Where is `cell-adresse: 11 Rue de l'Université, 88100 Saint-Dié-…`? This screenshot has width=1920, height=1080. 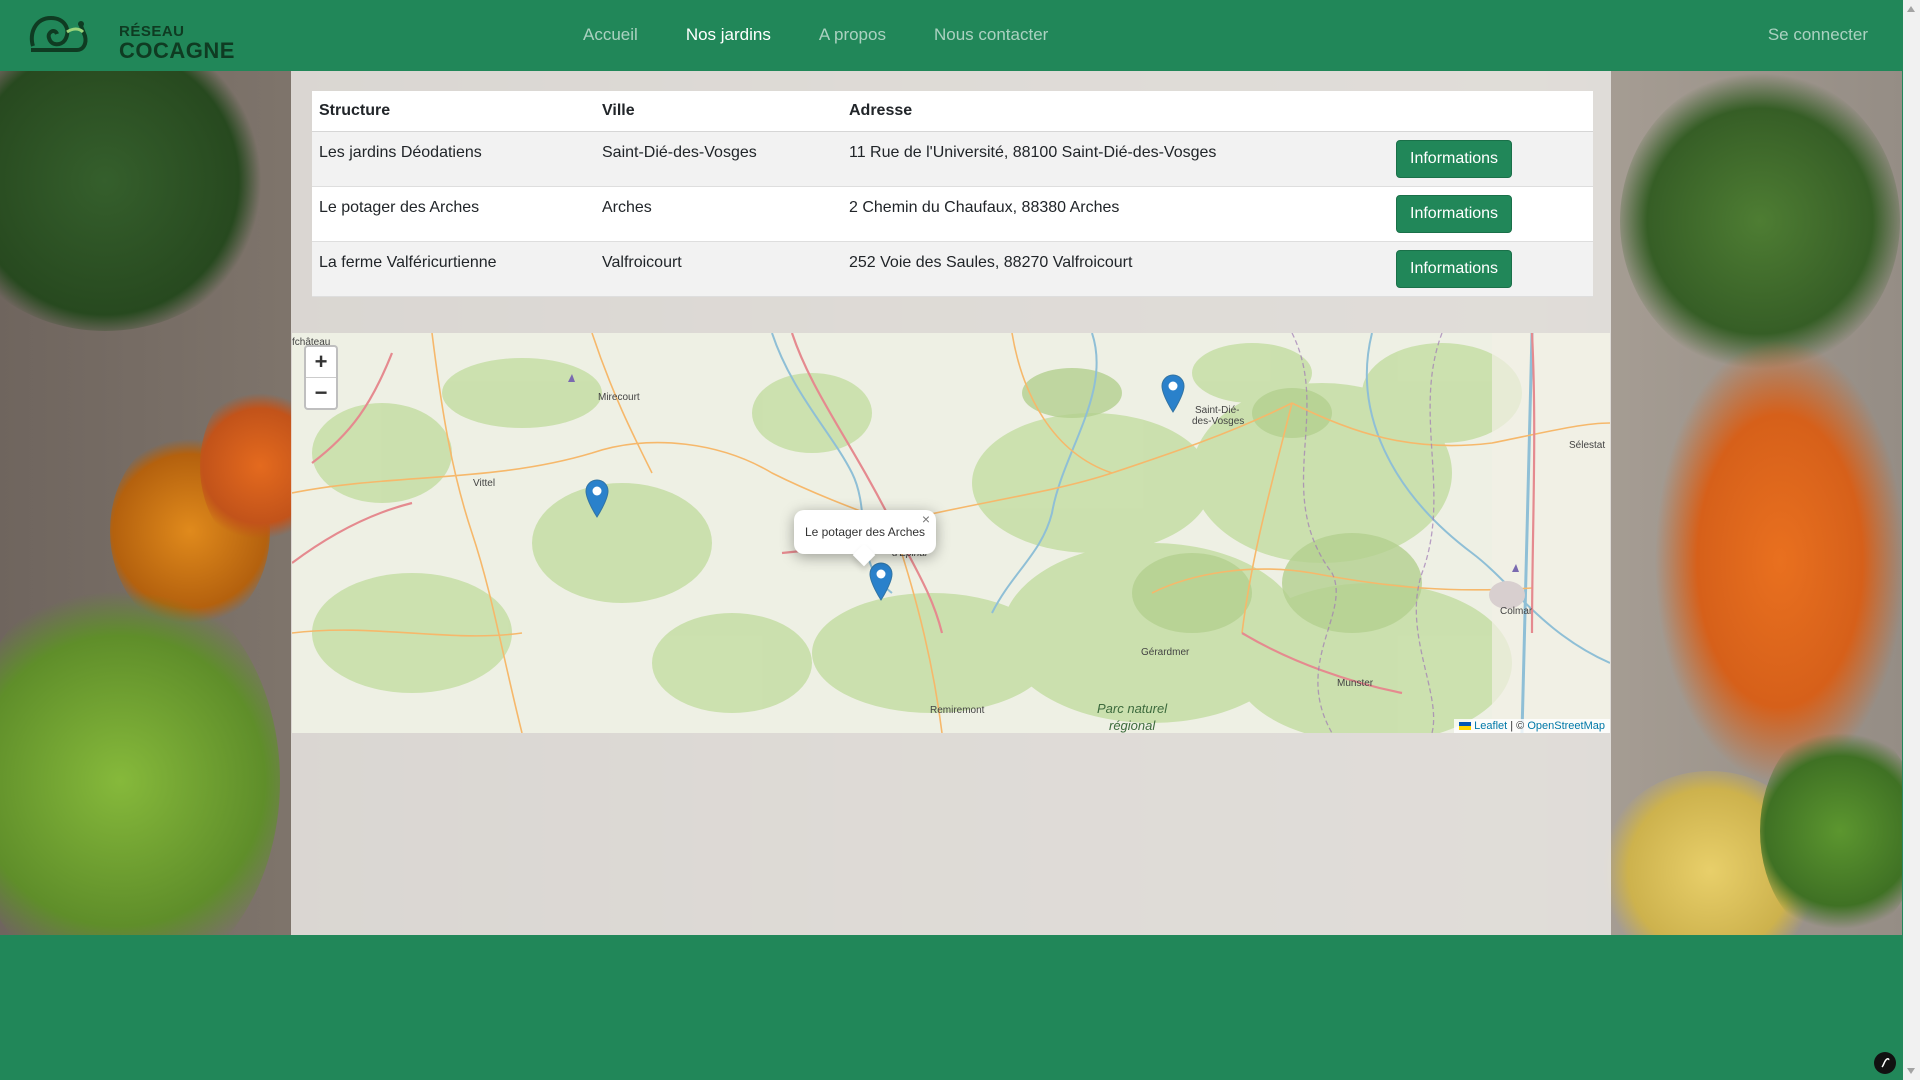 cell-adresse: 11 Rue de l'Université, 88100 Saint-Dié-… is located at coordinates (1033, 152).